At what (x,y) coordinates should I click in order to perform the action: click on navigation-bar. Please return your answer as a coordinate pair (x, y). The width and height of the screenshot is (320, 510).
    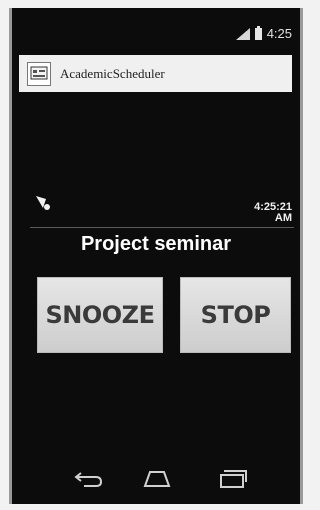
    Looking at the image, I should click on (156, 474).